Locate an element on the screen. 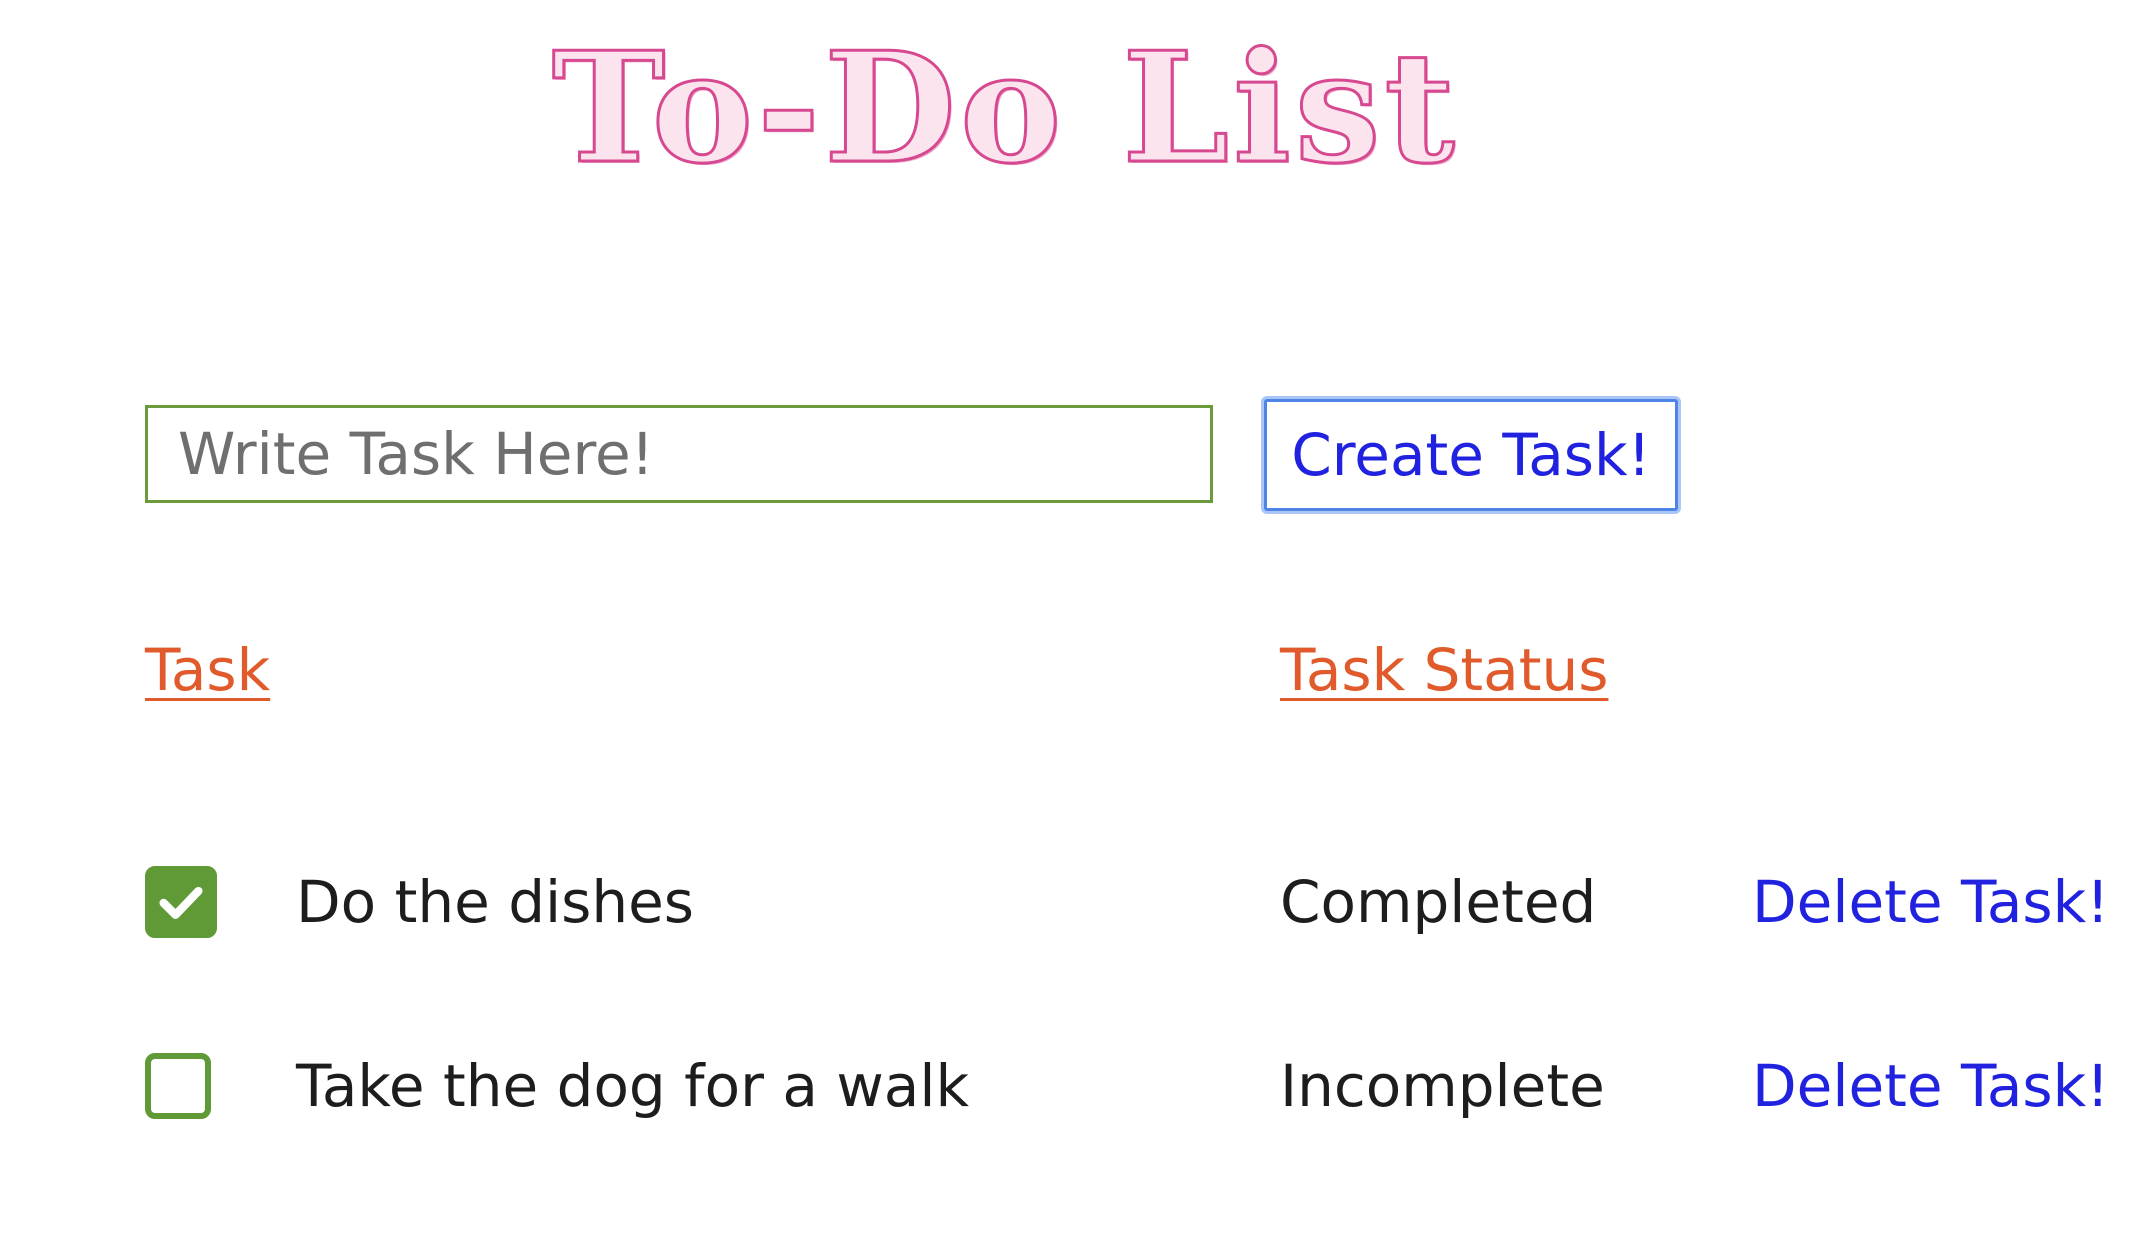 The image size is (2142, 1246). task-status: Incomplete is located at coordinates (1442, 1086).